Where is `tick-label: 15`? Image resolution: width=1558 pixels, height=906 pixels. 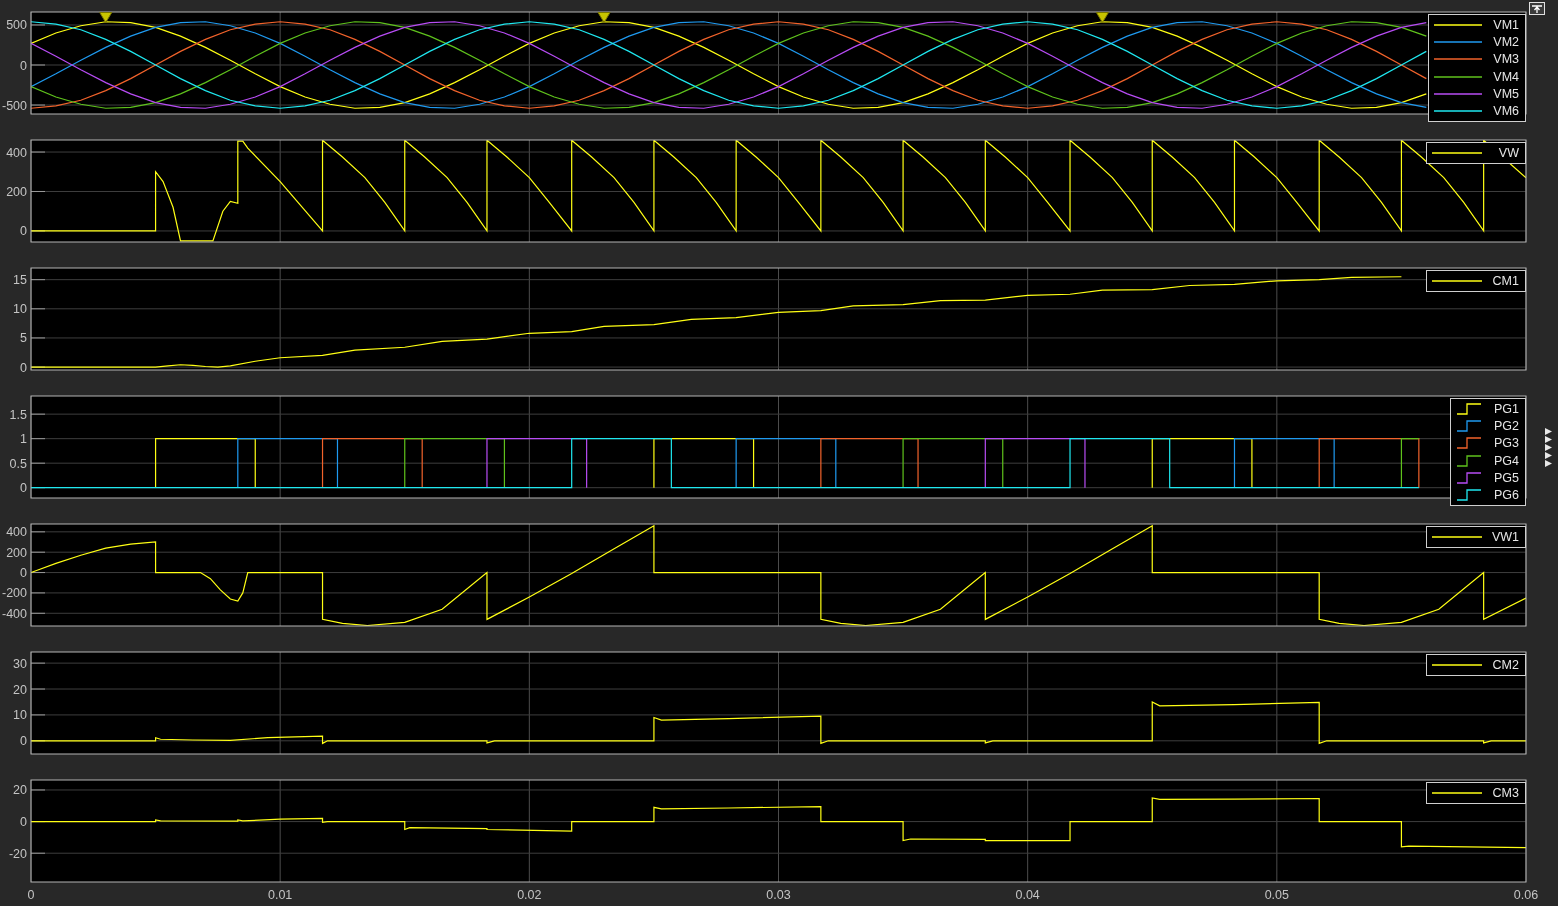 tick-label: 15 is located at coordinates (20, 280).